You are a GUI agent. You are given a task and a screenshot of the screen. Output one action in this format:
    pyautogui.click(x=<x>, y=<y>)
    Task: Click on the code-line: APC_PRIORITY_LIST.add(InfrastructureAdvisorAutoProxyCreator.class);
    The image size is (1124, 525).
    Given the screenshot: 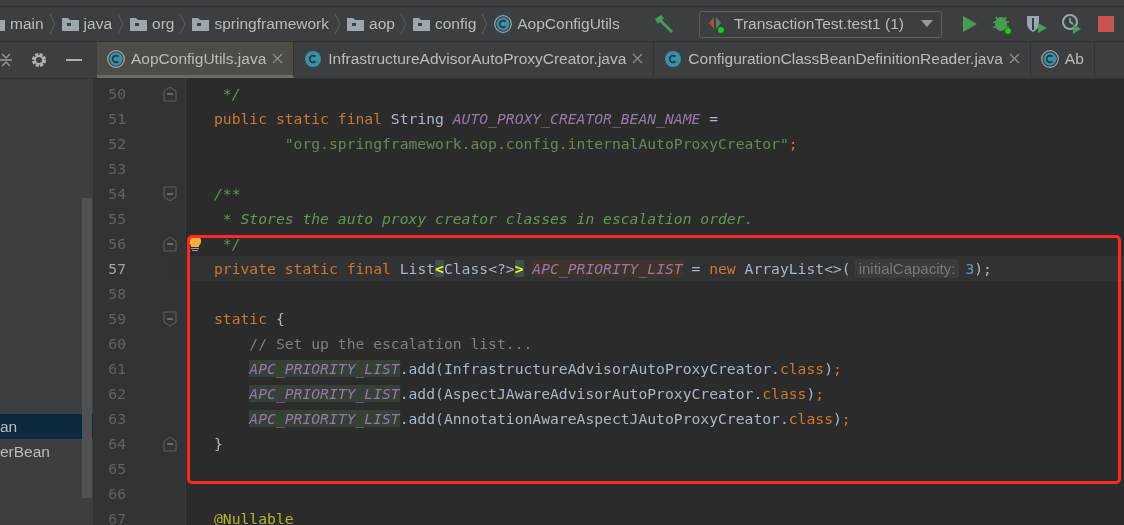 What is the action you would take?
    pyautogui.click(x=545, y=368)
    